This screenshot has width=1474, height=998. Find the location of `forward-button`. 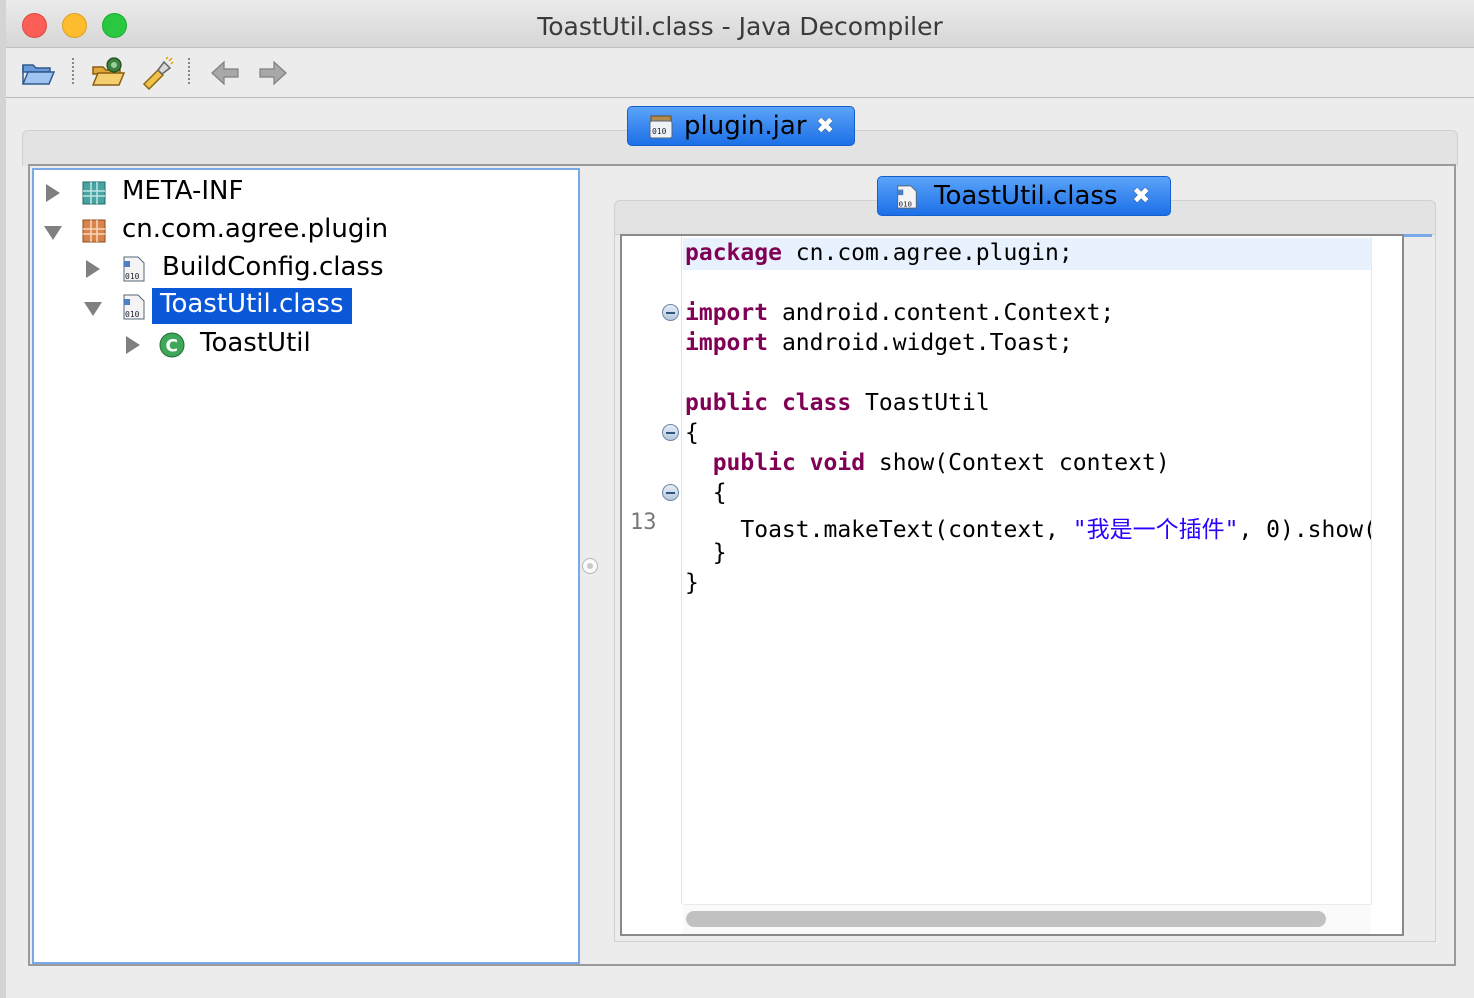

forward-button is located at coordinates (272, 73).